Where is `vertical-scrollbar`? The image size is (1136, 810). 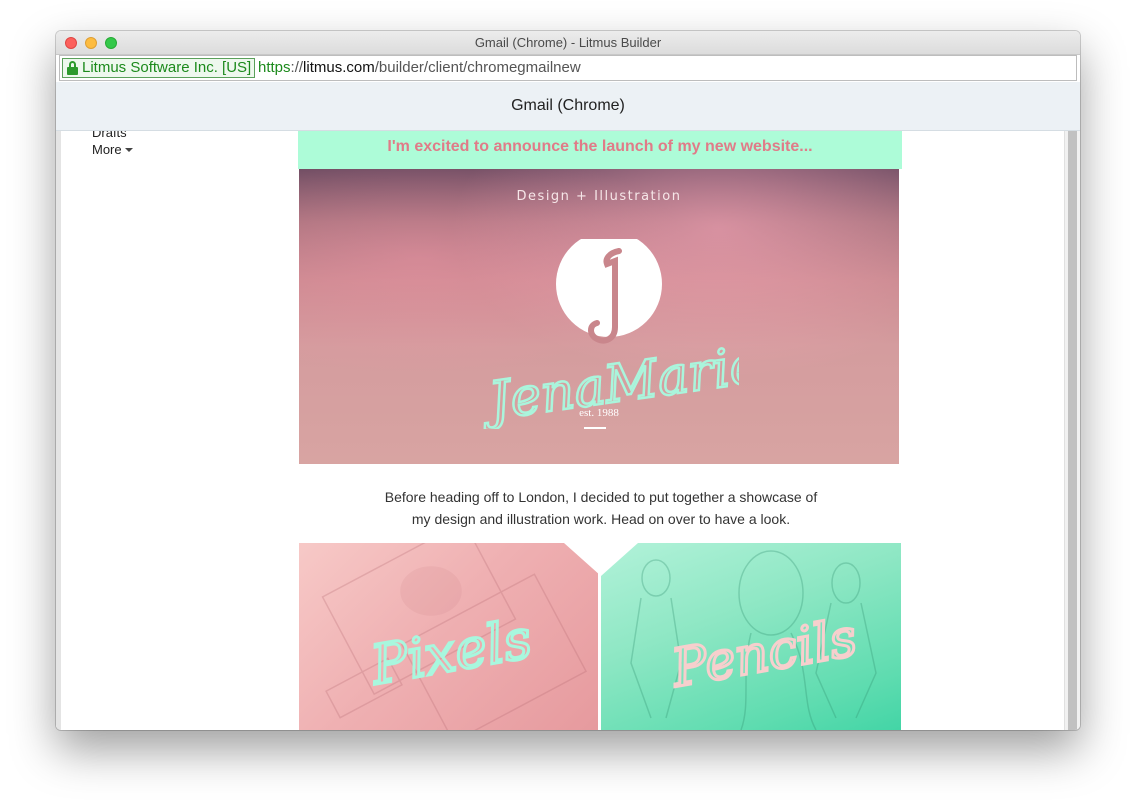 vertical-scrollbar is located at coordinates (1072, 430).